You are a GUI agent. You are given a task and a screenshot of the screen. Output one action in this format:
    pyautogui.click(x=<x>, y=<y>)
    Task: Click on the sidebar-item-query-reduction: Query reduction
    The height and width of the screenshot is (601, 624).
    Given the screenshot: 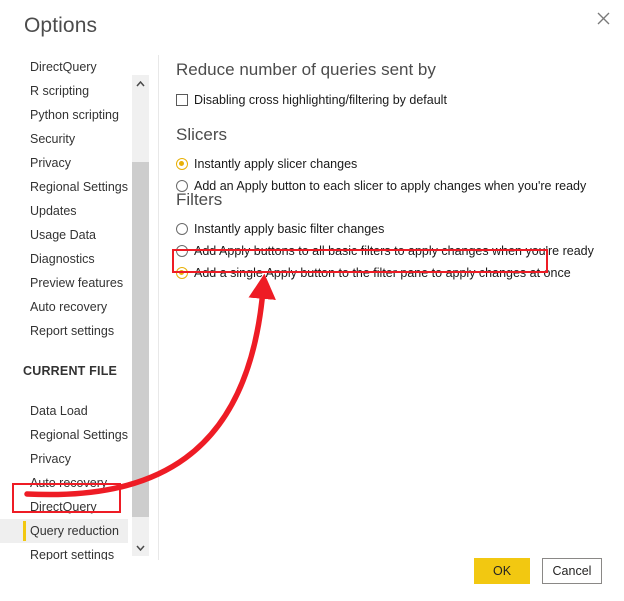 What is the action you would take?
    pyautogui.click(x=64, y=531)
    